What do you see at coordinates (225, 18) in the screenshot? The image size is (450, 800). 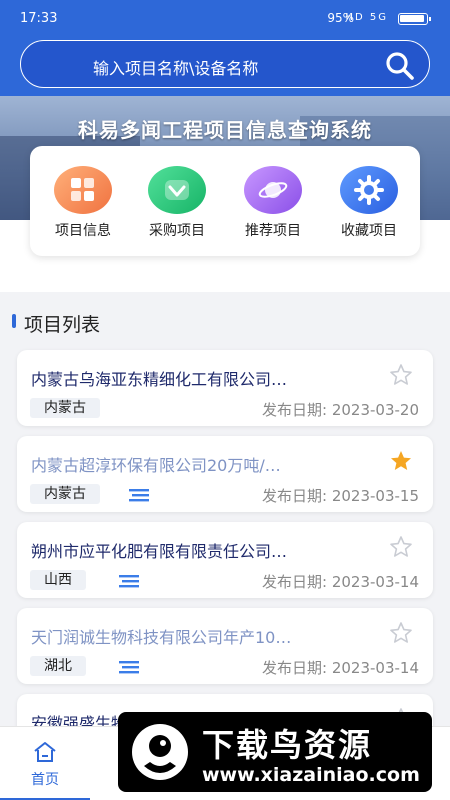 I see `status-bar: 17:33 HD 5G 95%` at bounding box center [225, 18].